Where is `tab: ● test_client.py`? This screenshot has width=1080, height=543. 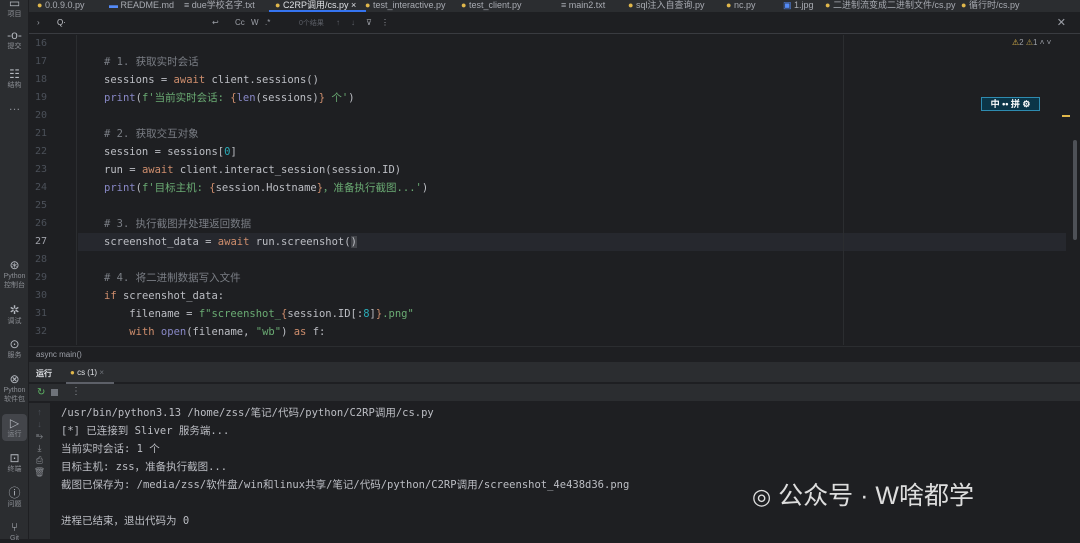 tab: ● test_client.py is located at coordinates (491, 5).